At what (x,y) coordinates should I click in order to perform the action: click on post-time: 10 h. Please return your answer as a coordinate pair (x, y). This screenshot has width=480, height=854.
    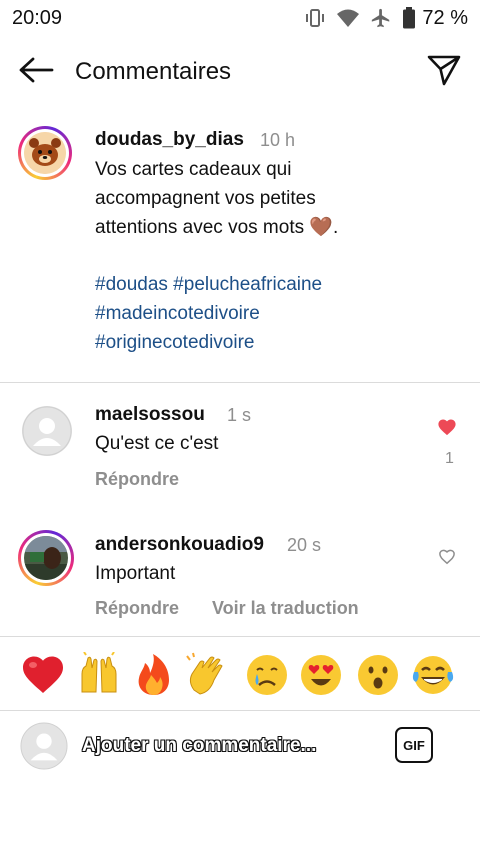
    Looking at the image, I should click on (278, 140).